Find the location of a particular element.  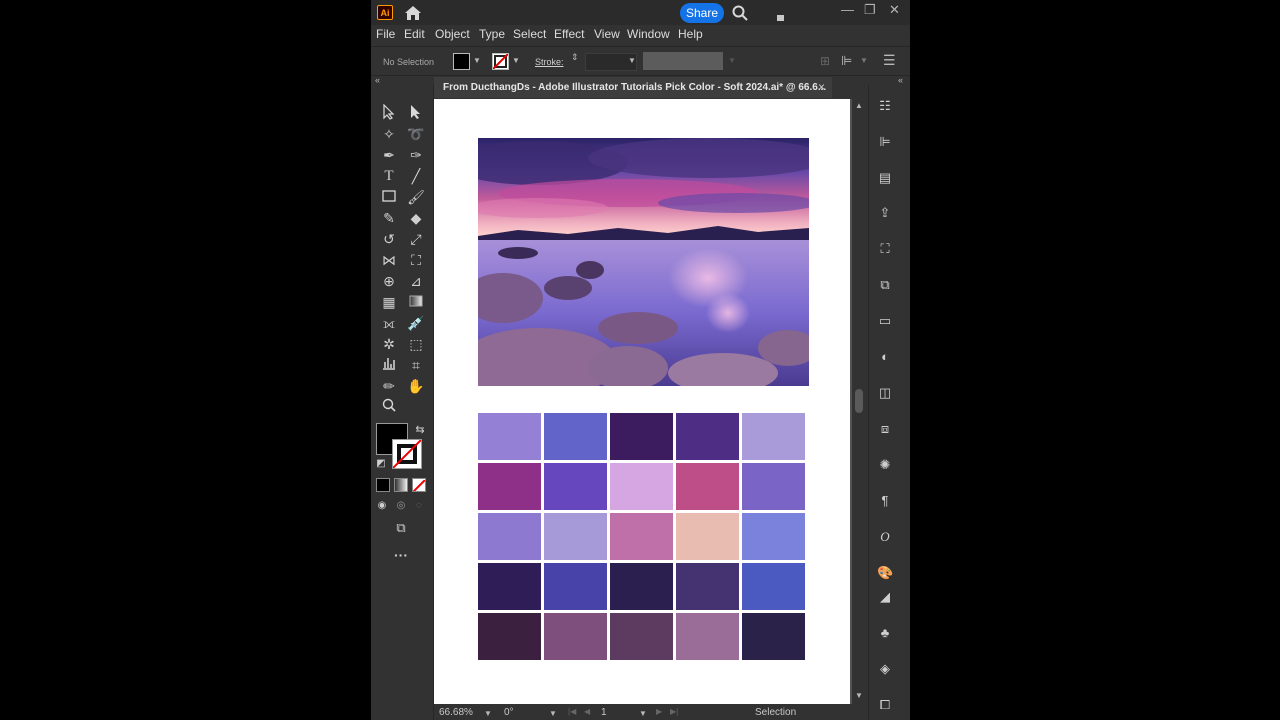

control-panel-menu-icon: ☰ is located at coordinates (889, 60).